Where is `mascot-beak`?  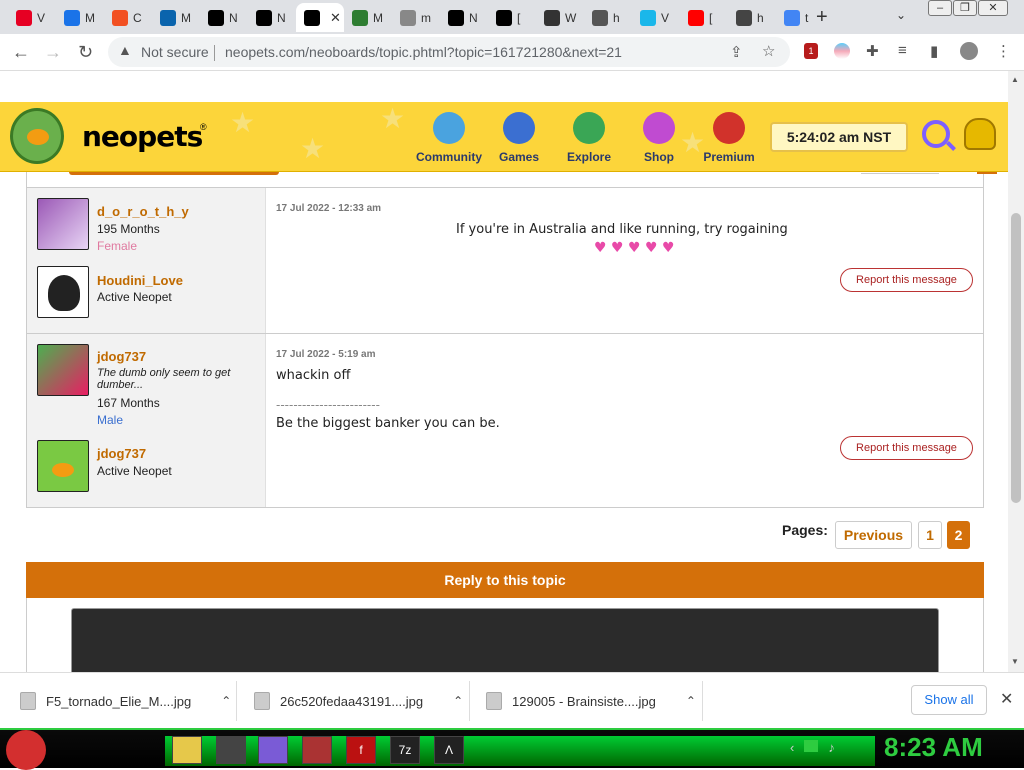
mascot-beak is located at coordinates (38, 137).